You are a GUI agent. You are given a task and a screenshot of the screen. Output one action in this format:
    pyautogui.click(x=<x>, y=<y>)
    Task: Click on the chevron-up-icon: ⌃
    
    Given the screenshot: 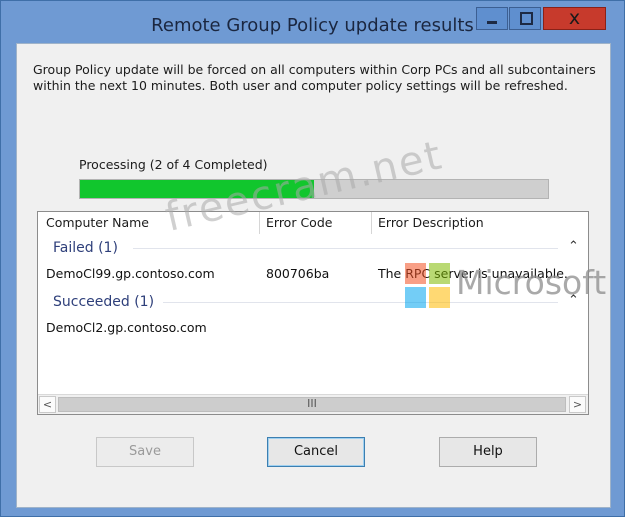 What is the action you would take?
    pyautogui.click(x=573, y=246)
    